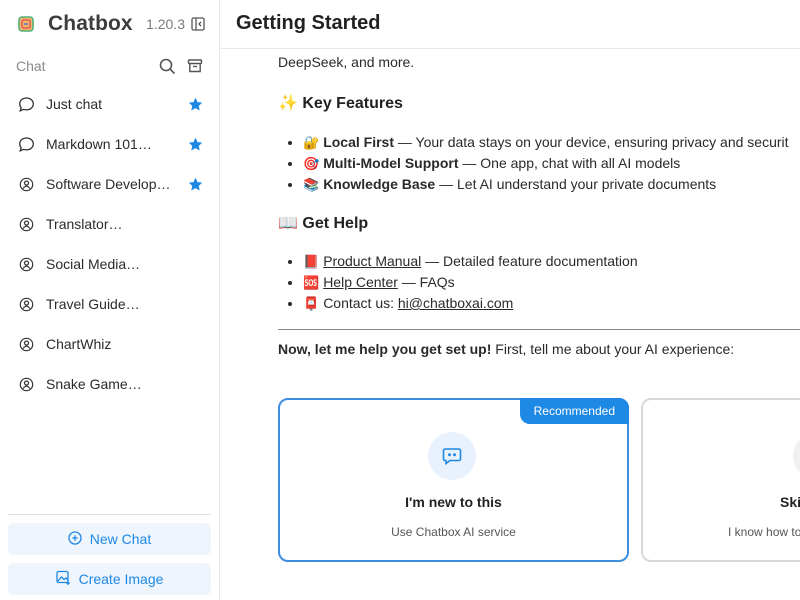  Describe the element at coordinates (110, 104) in the screenshot. I see `session-item: Just chat` at that location.